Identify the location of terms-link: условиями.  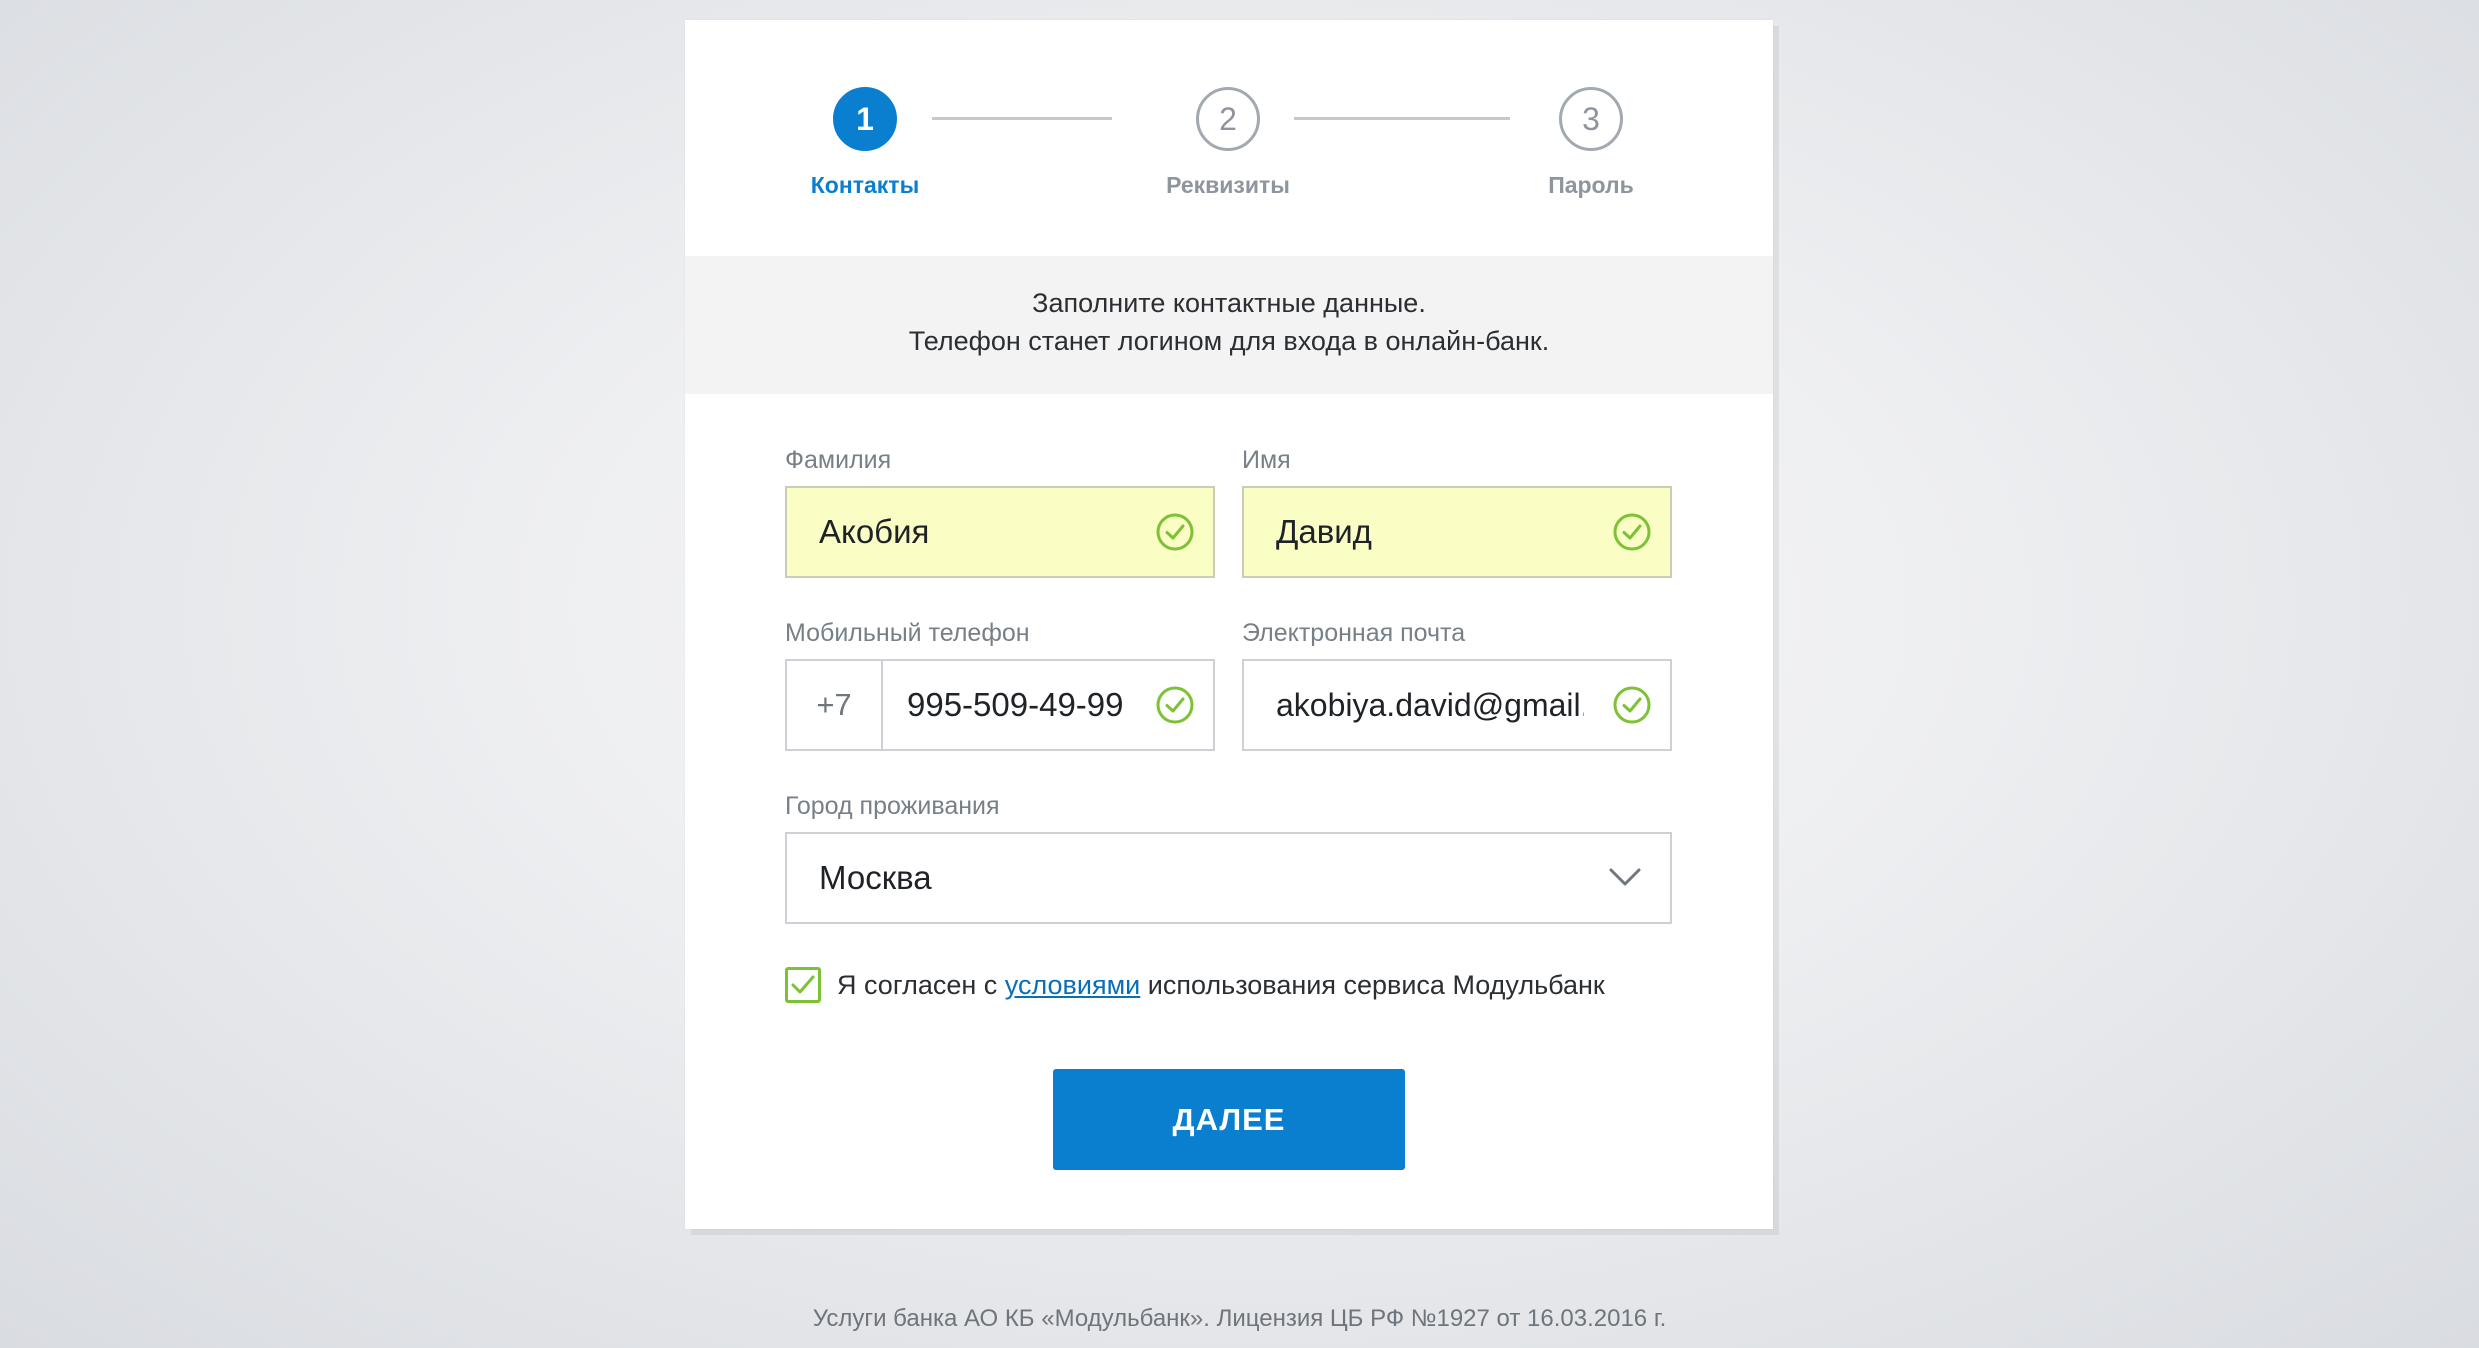
(1072, 985).